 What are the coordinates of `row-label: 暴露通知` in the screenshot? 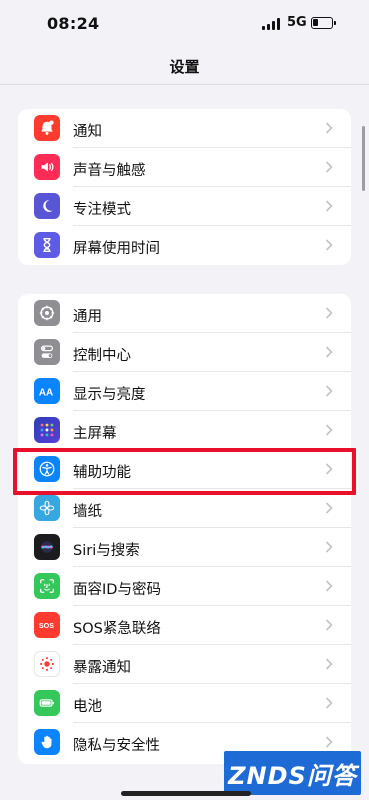 It's located at (102, 668).